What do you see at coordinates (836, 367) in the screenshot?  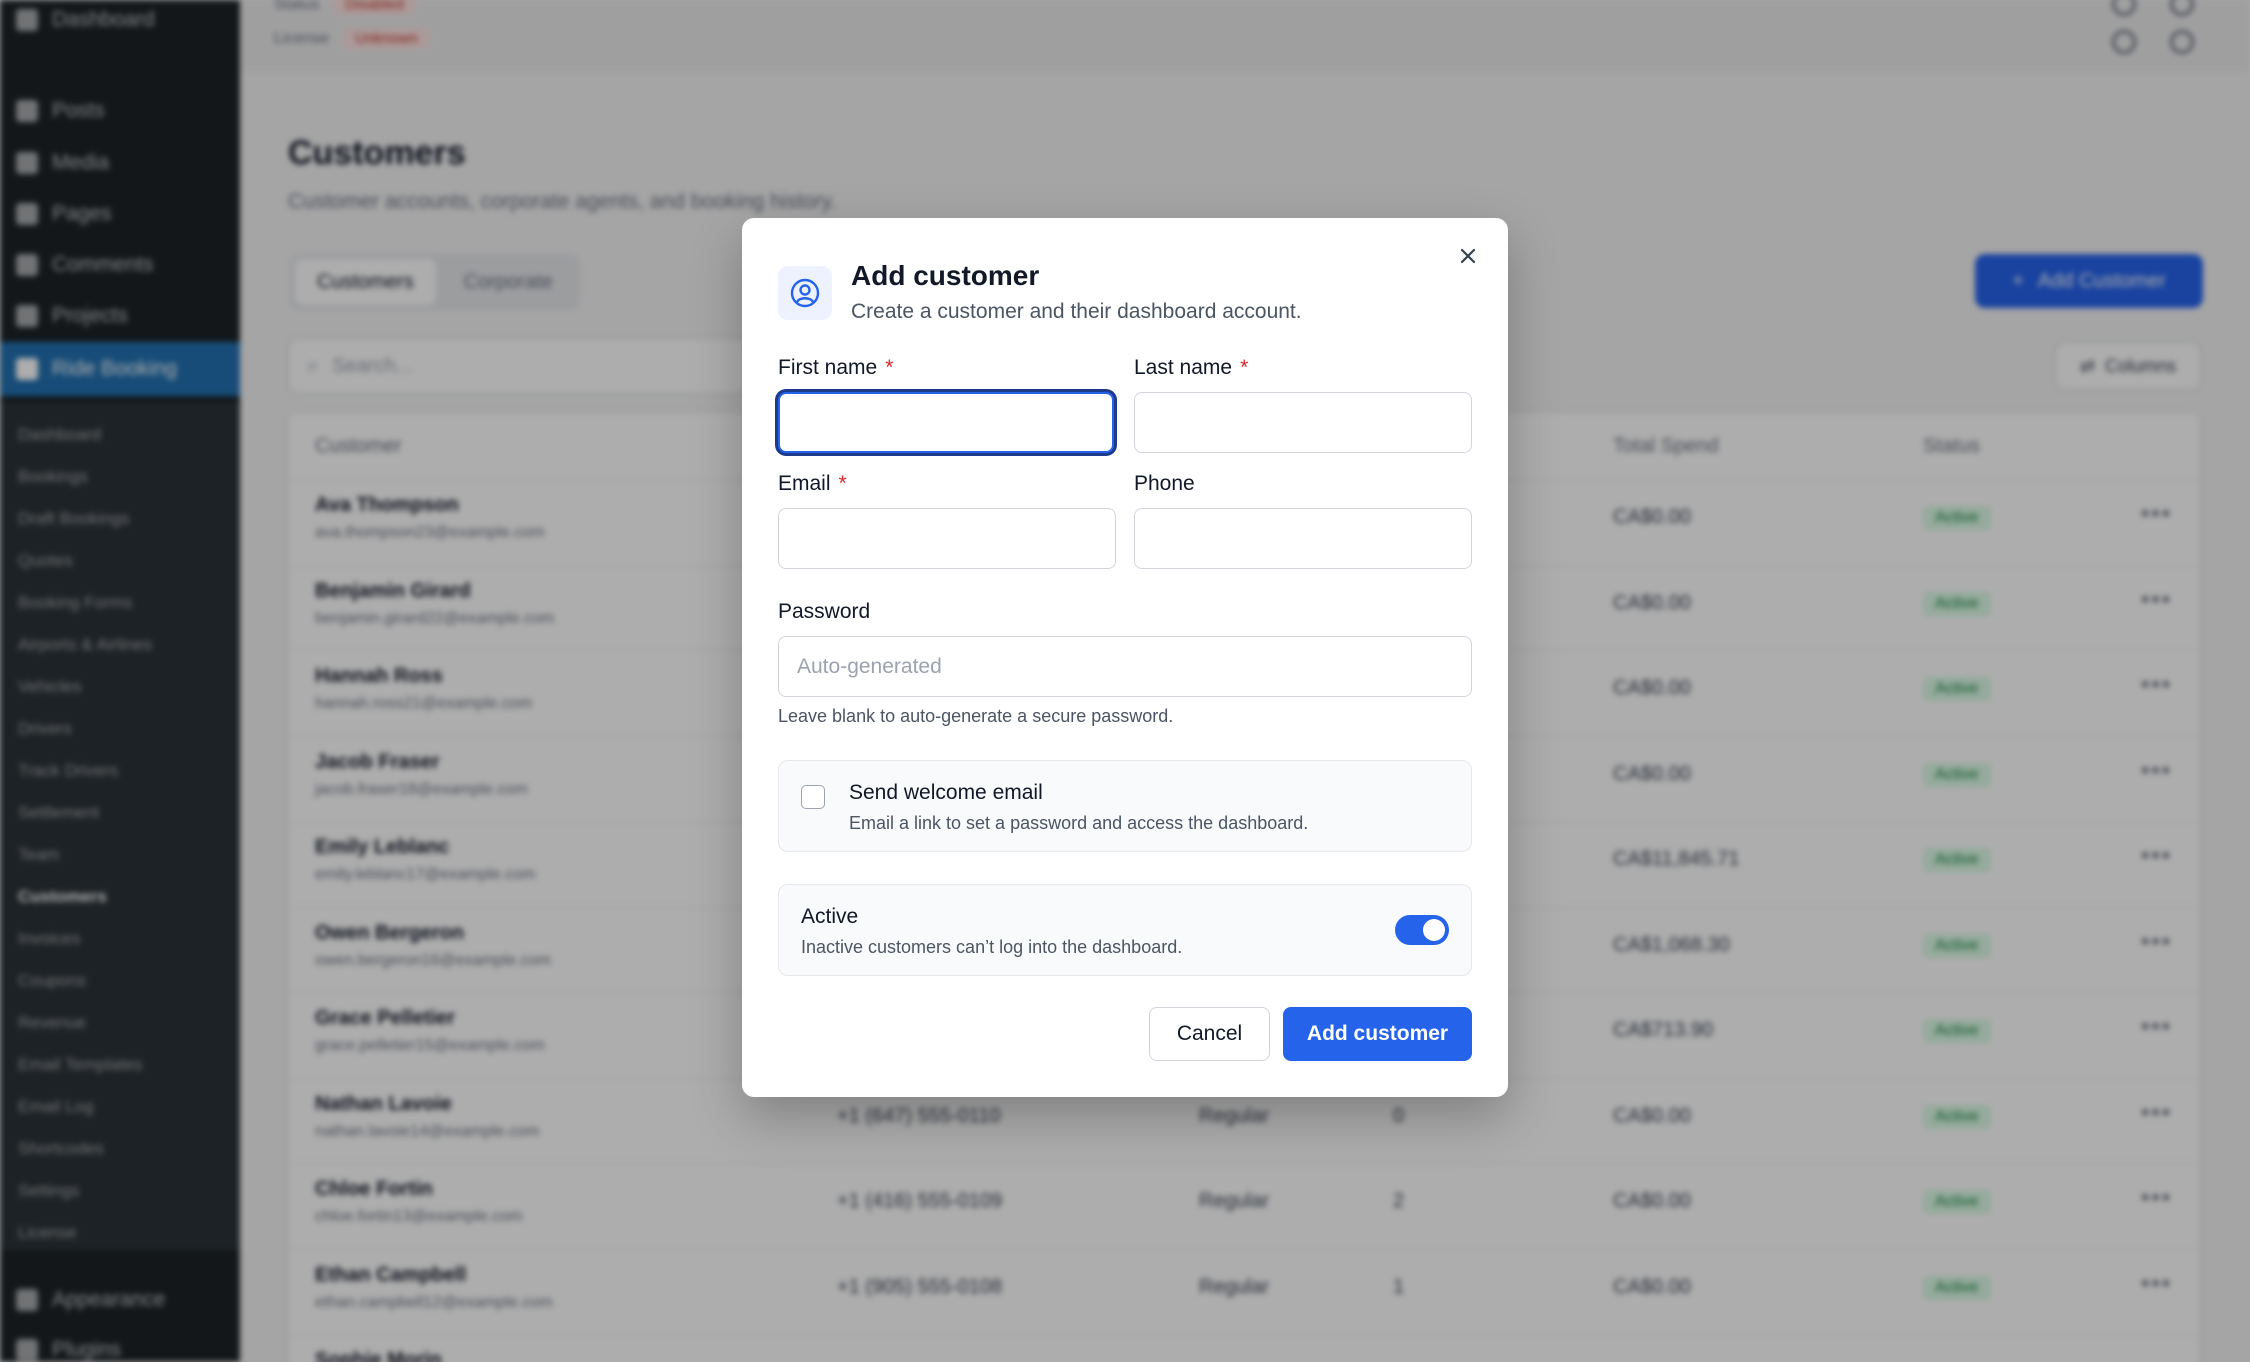 I see `first-name-label: First name *` at bounding box center [836, 367].